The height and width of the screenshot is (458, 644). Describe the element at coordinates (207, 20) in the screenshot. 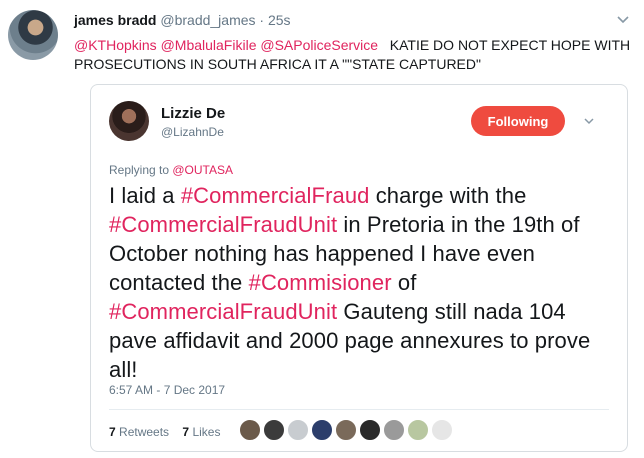

I see `author-handle: @bradd_james` at that location.